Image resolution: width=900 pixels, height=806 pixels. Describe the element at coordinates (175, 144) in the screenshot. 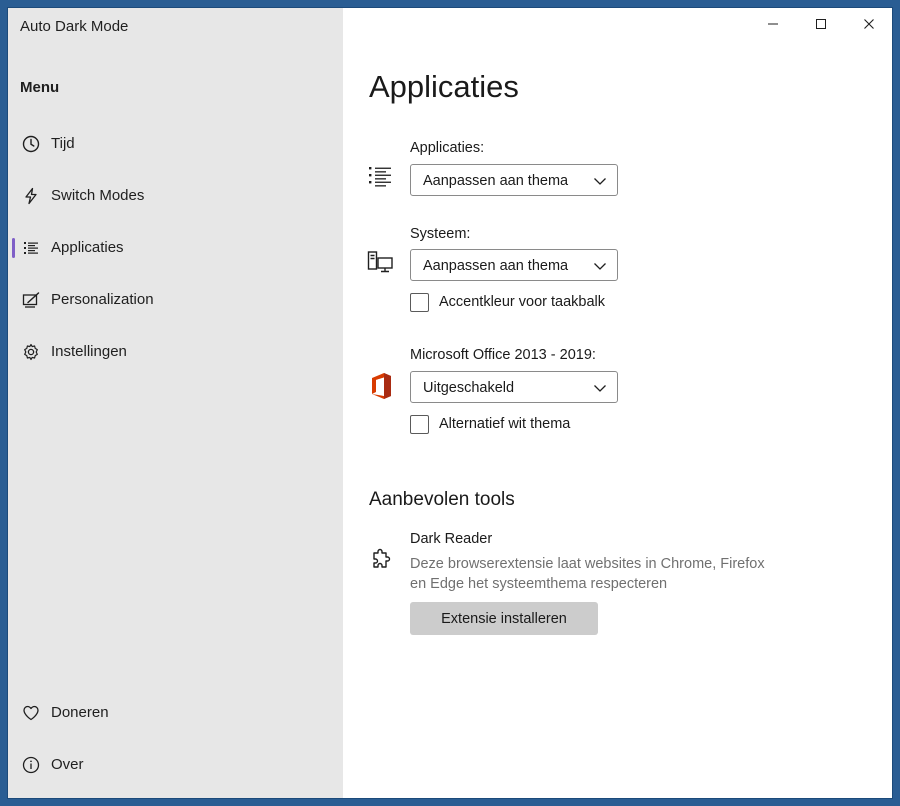

I see `nav-item-tijd: Tijd` at that location.